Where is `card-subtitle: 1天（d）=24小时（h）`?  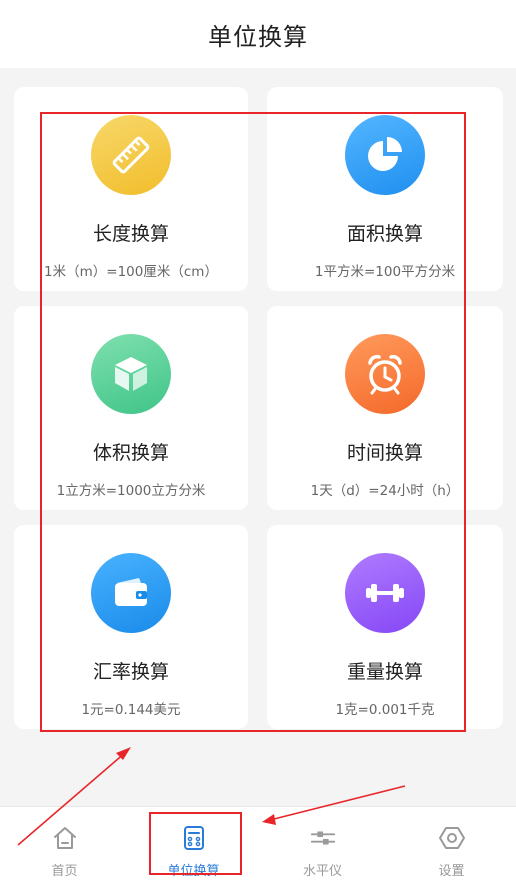 card-subtitle: 1天（d）=24小时（h） is located at coordinates (385, 491).